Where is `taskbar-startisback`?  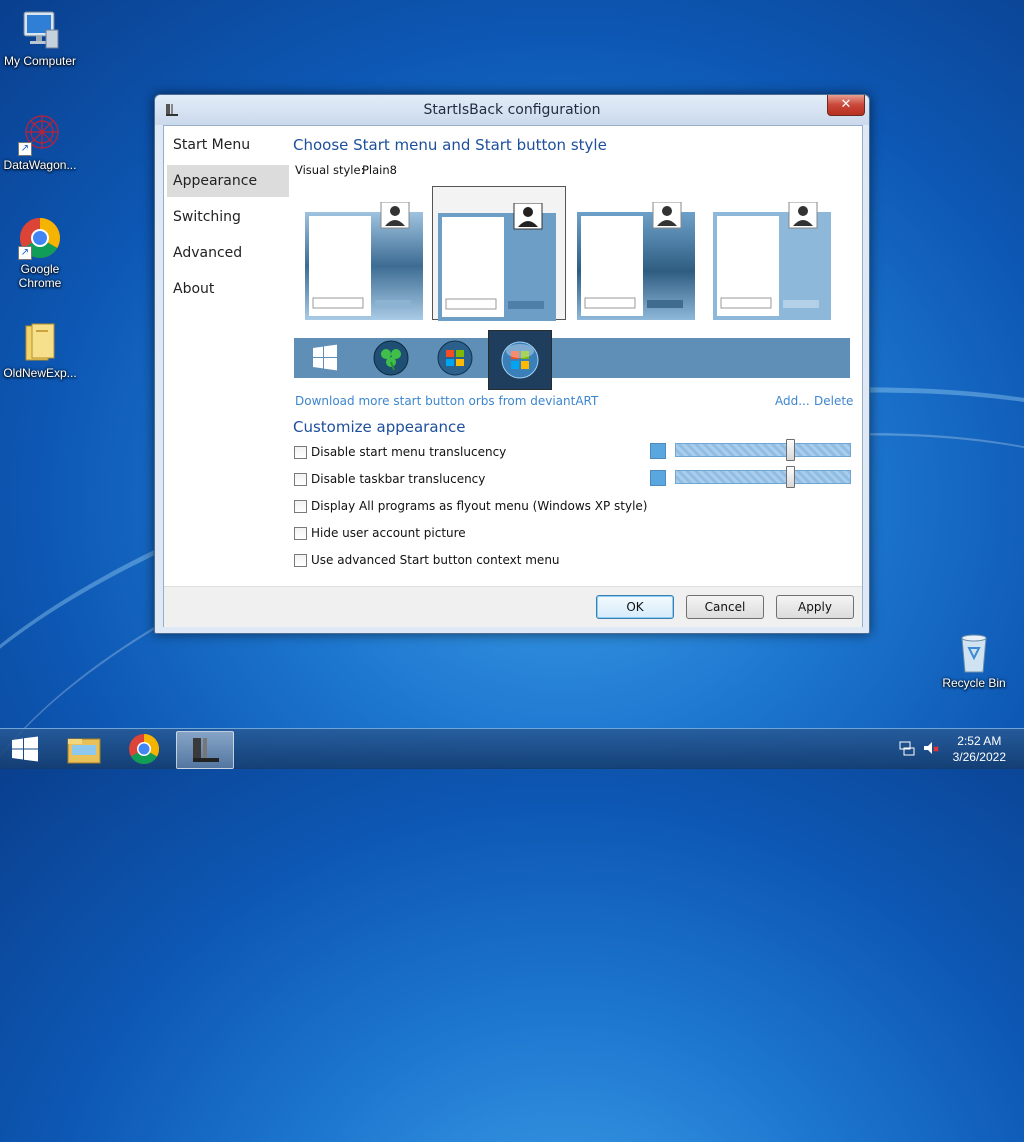
taskbar-startisback is located at coordinates (205, 750).